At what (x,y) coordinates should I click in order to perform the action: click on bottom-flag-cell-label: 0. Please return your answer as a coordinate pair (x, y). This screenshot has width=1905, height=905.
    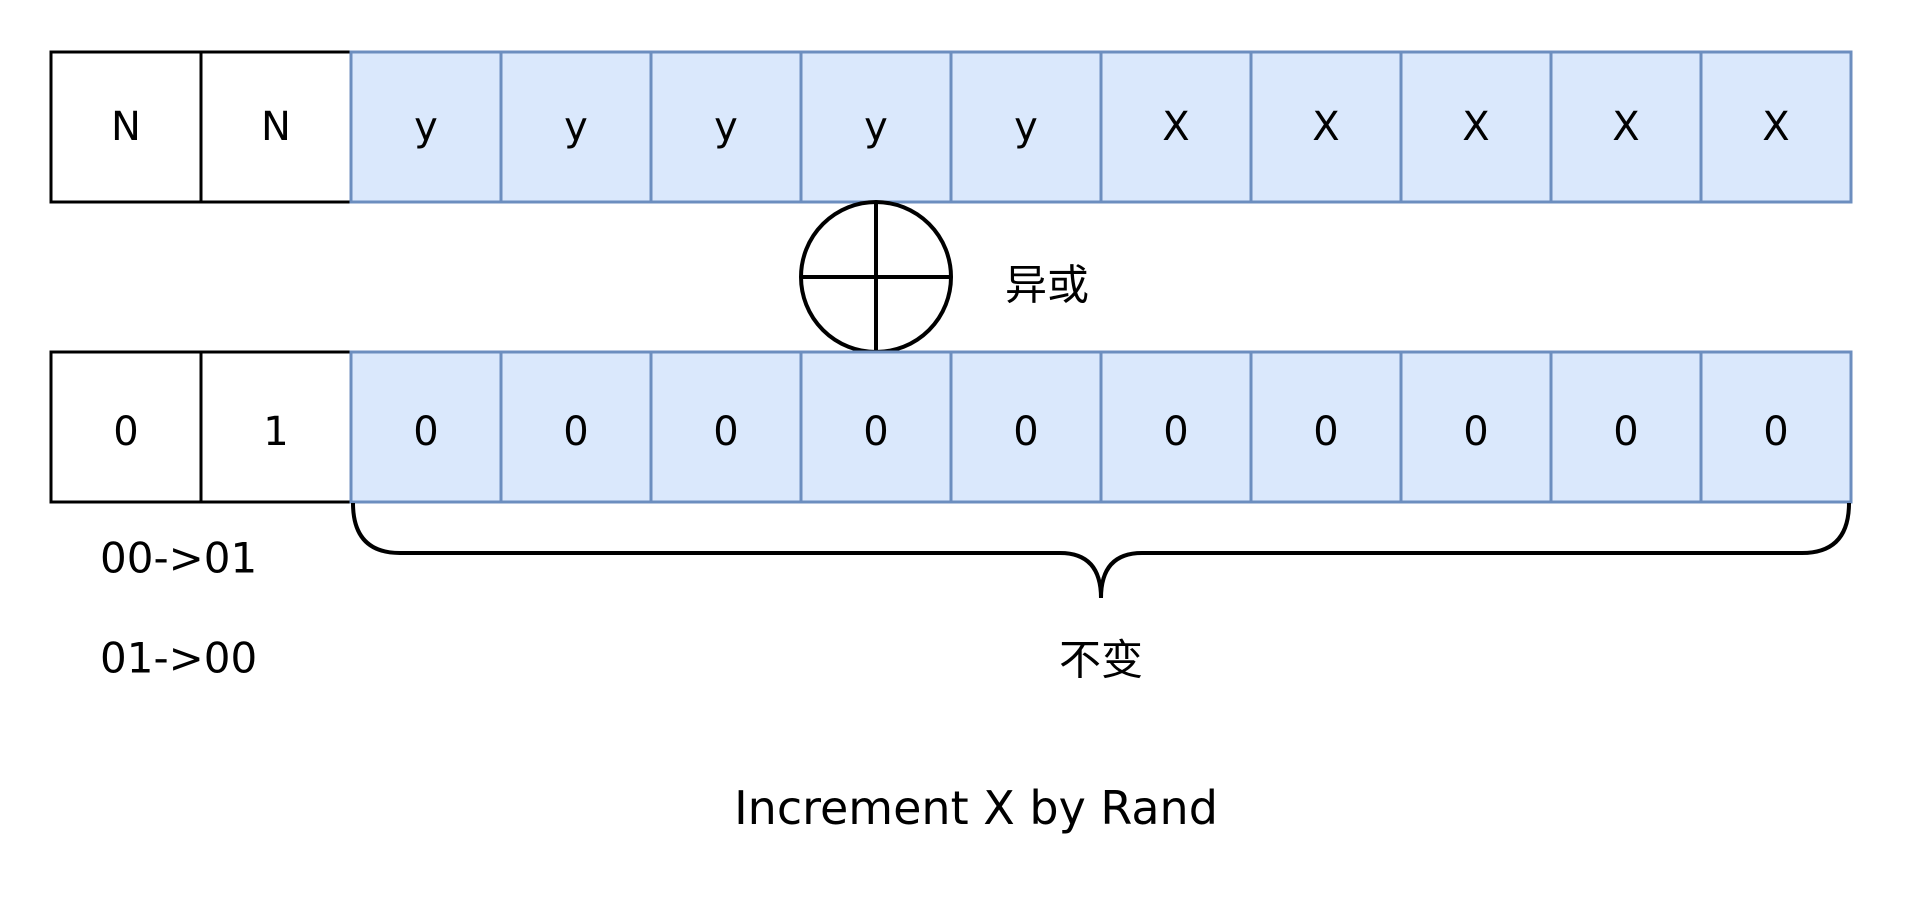
    Looking at the image, I should click on (125, 432).